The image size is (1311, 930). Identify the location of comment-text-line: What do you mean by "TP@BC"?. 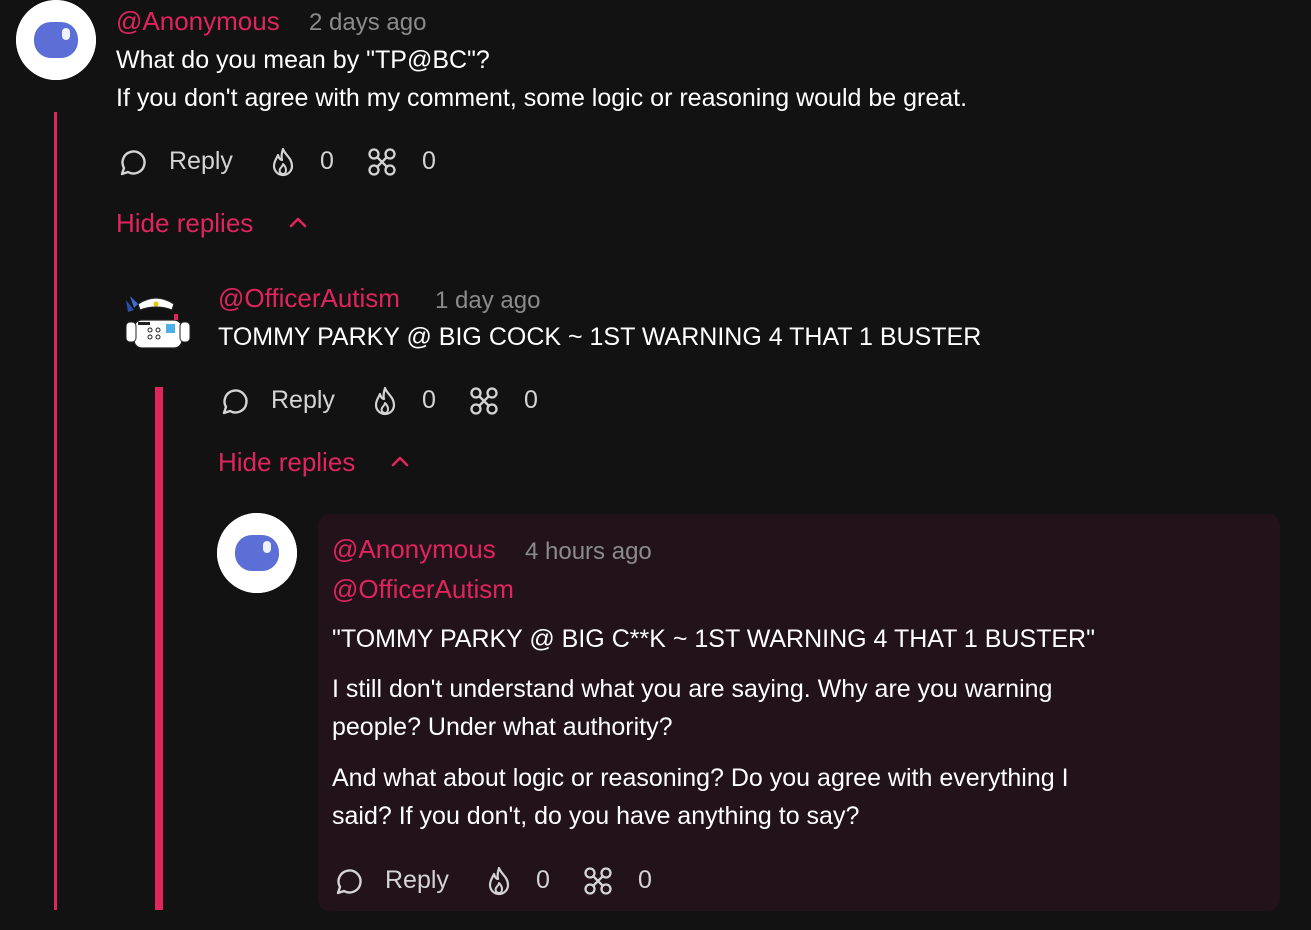
(303, 60).